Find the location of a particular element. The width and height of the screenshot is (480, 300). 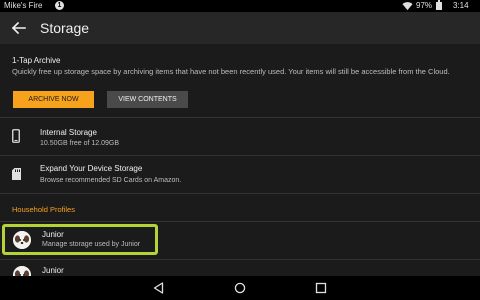

nav-bar is located at coordinates (240, 288).